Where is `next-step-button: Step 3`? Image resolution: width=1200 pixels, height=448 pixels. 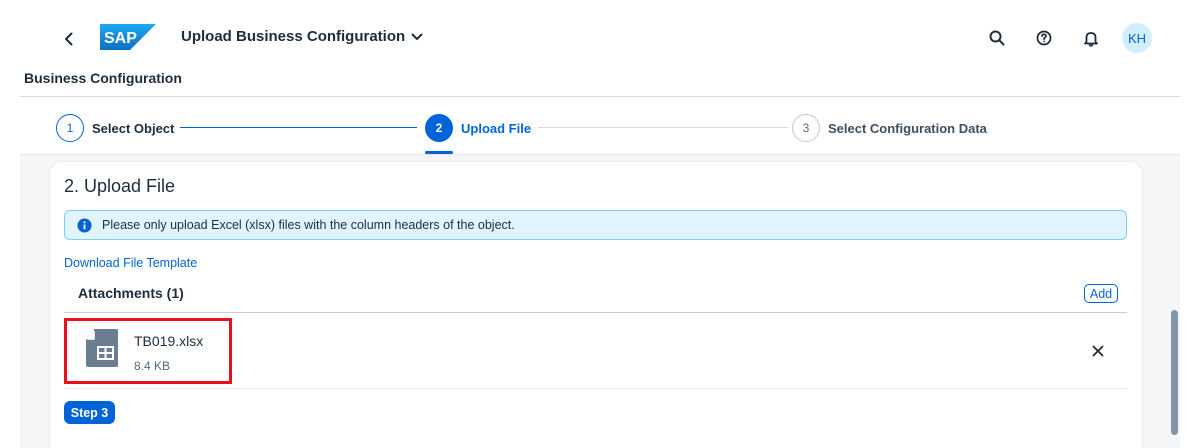 next-step-button: Step 3 is located at coordinates (89, 412).